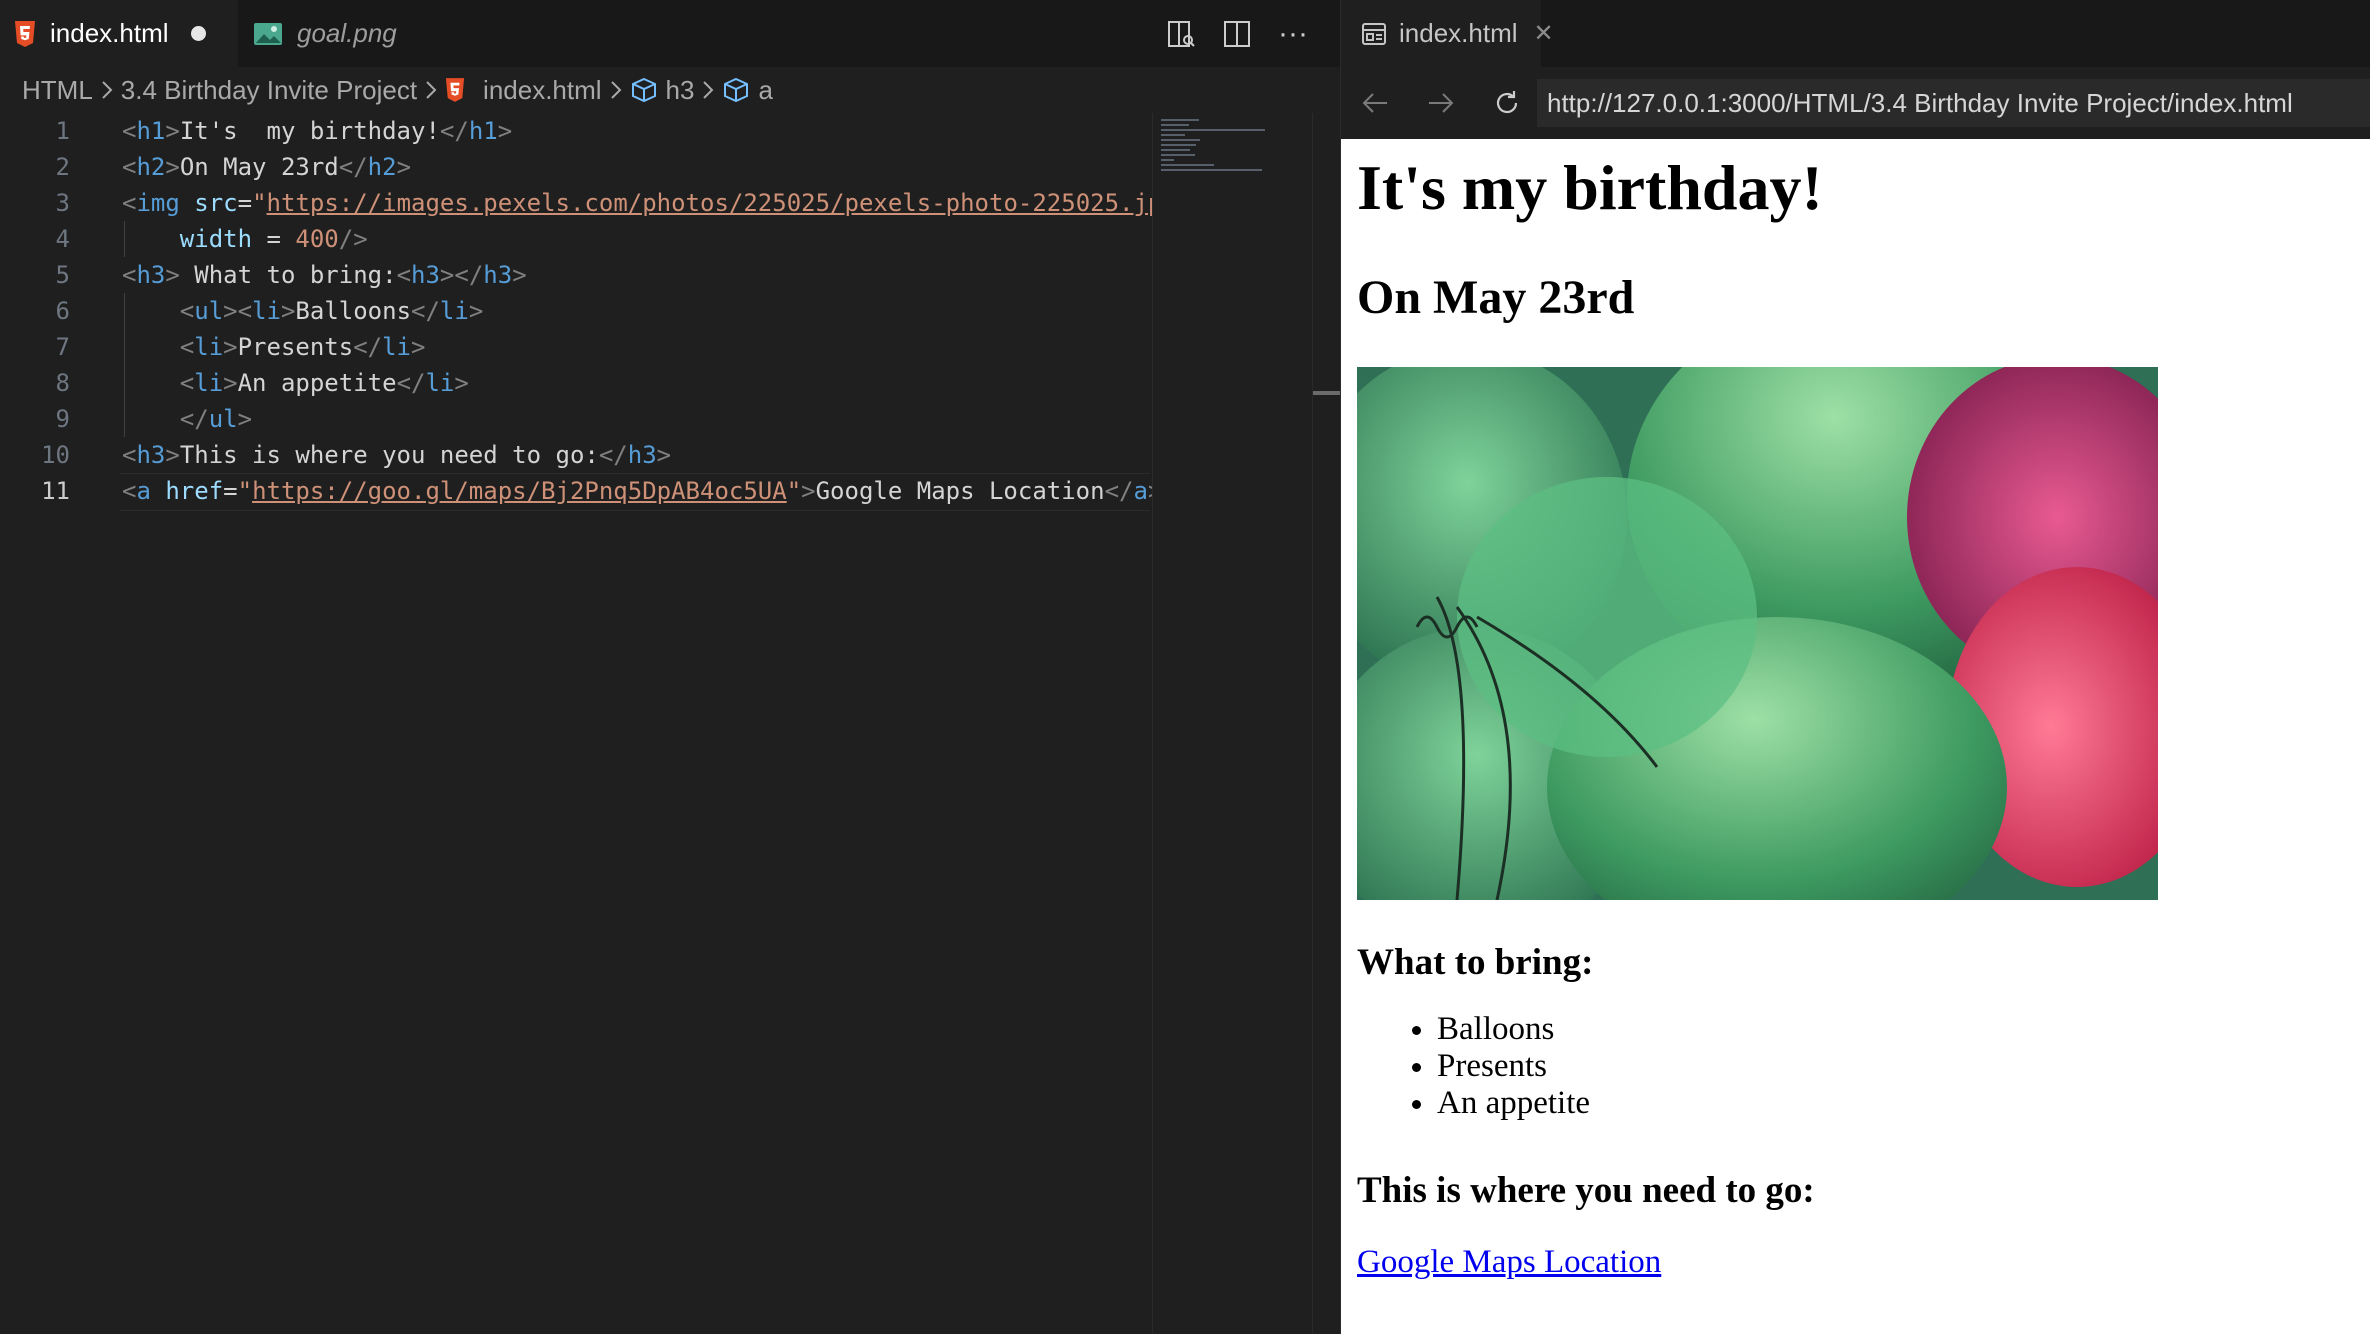  Describe the element at coordinates (119, 33) in the screenshot. I see `tab-index-html: index.html` at that location.